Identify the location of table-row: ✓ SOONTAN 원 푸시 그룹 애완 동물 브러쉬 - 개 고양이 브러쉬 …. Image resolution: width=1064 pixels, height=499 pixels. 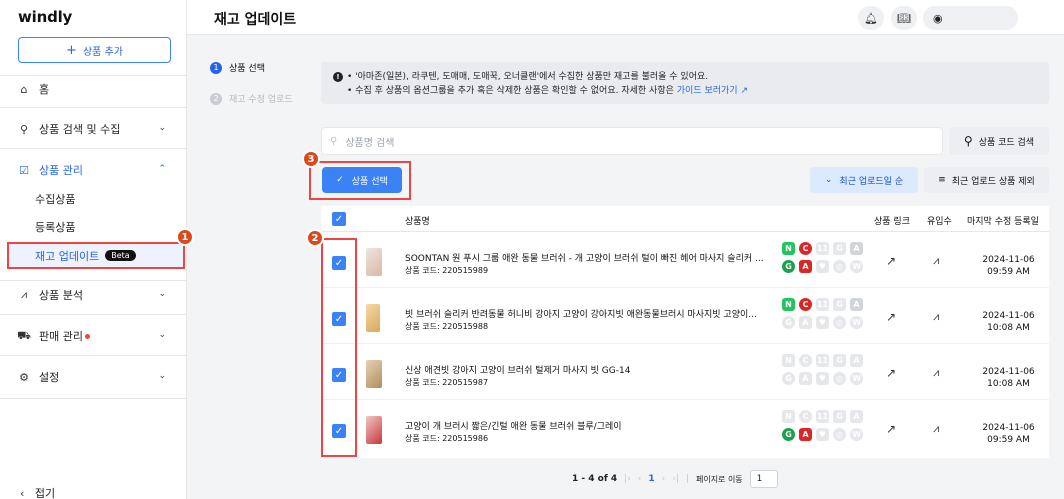
(685, 260).